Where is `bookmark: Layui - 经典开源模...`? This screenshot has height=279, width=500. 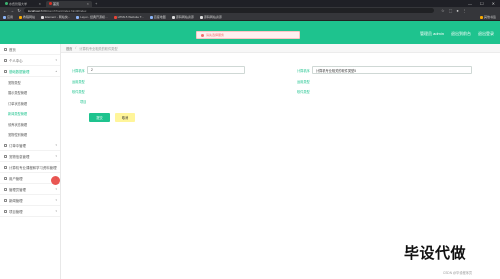 bookmark: Layui - 经典开源模... is located at coordinates (92, 17).